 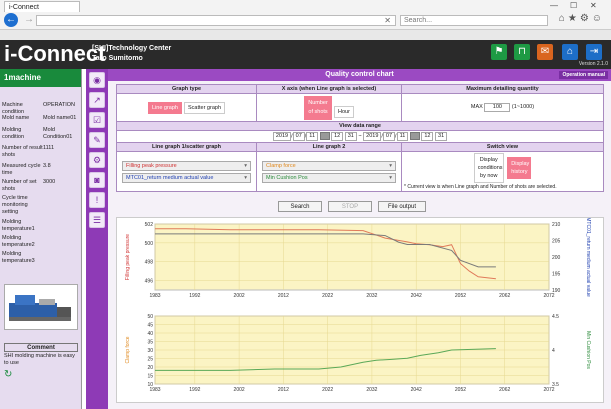 What do you see at coordinates (594, 52) in the screenshot?
I see `logout-icon: ⇥` at bounding box center [594, 52].